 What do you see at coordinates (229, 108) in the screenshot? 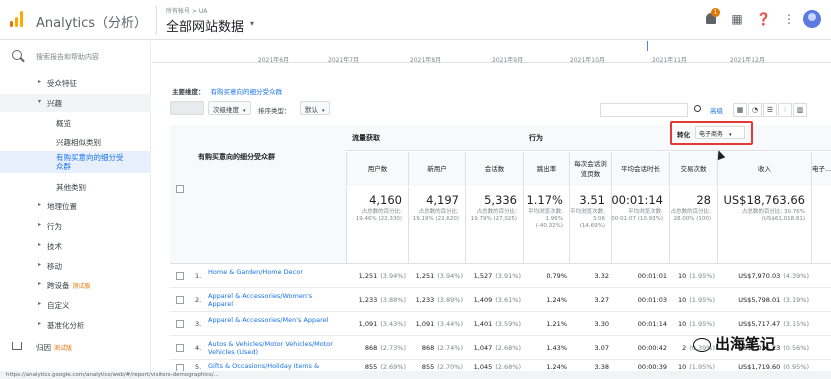
I see `secondary-dimension-button: 次级维度 ▾` at bounding box center [229, 108].